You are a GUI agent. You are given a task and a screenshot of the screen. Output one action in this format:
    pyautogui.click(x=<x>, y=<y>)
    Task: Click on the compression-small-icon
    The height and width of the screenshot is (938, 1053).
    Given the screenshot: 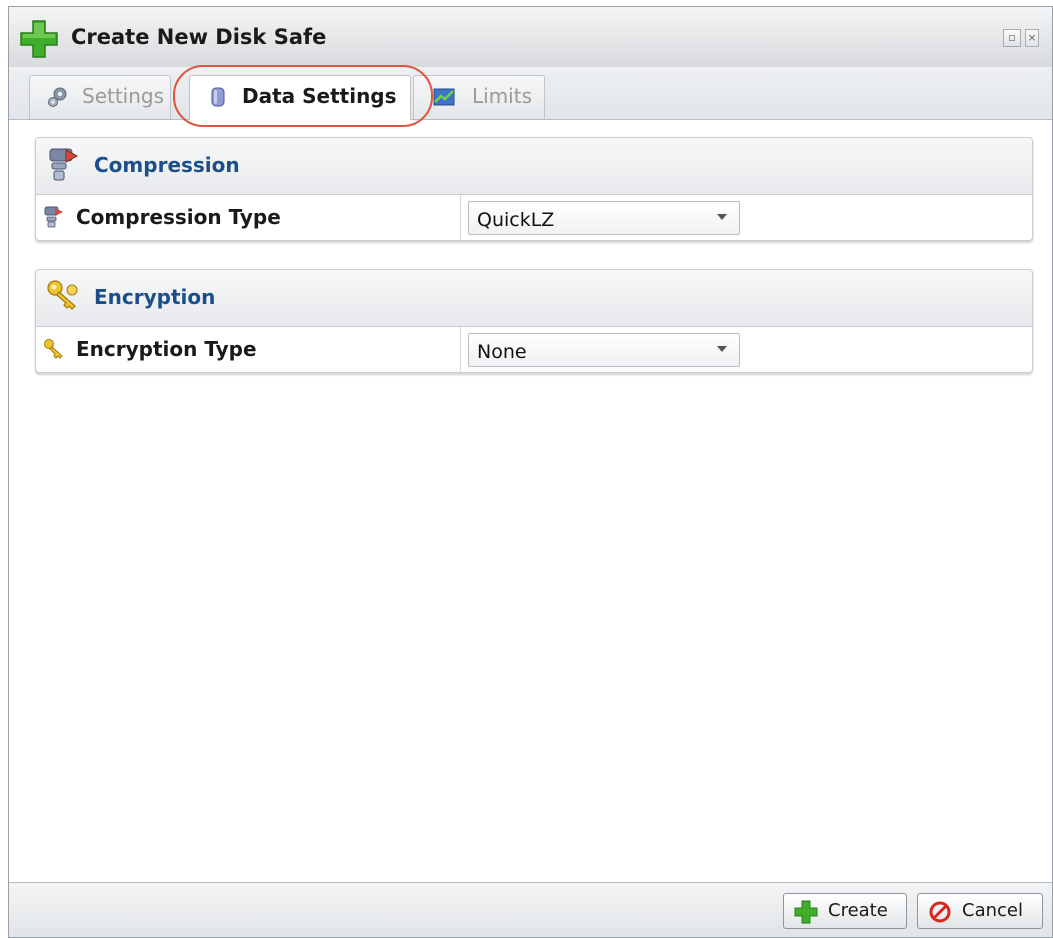 What is the action you would take?
    pyautogui.click(x=53, y=217)
    